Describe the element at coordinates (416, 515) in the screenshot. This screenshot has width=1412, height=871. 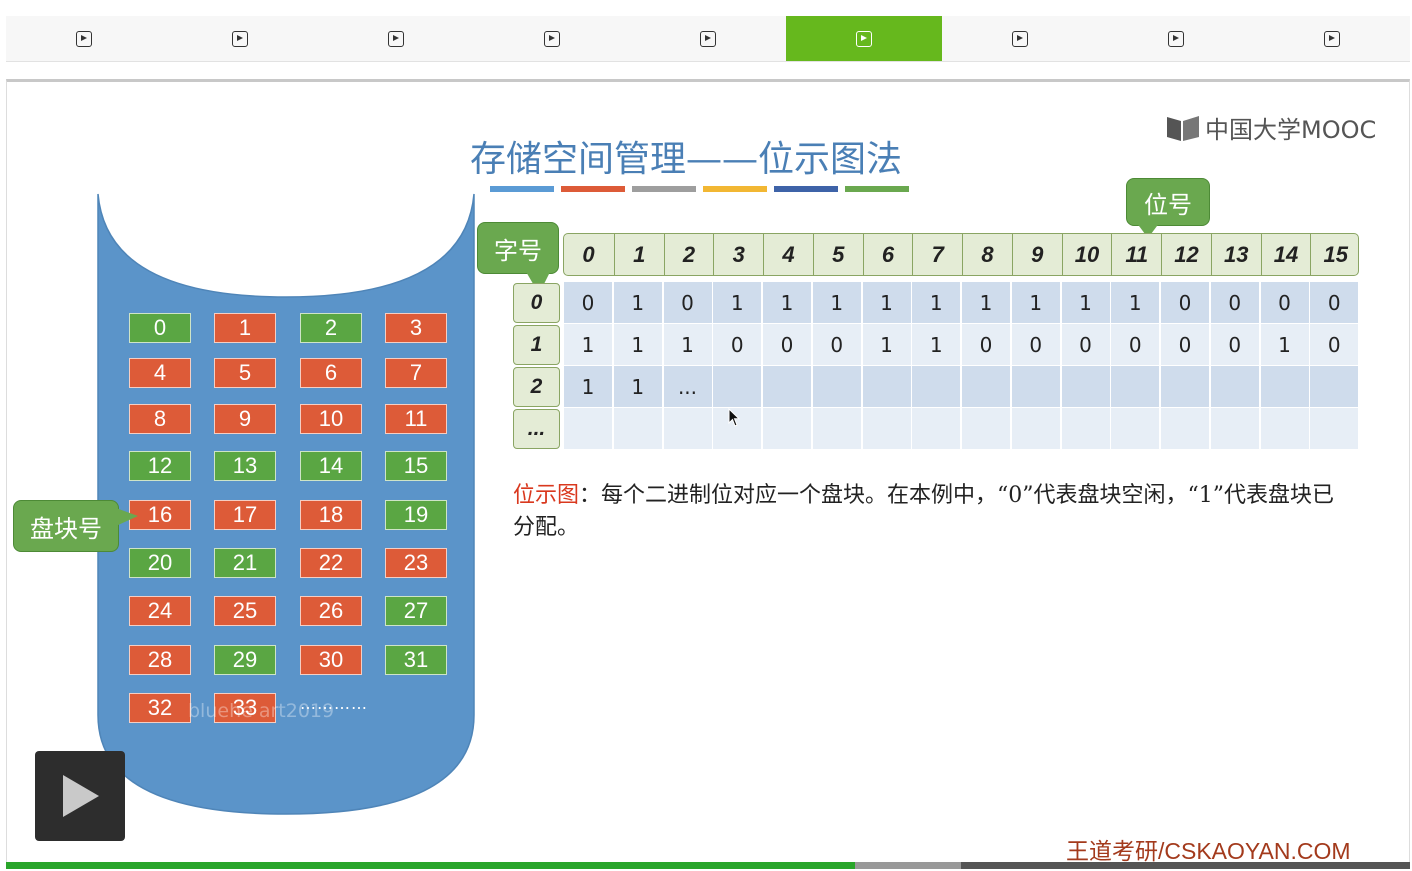
I see `disk-block: 19` at that location.